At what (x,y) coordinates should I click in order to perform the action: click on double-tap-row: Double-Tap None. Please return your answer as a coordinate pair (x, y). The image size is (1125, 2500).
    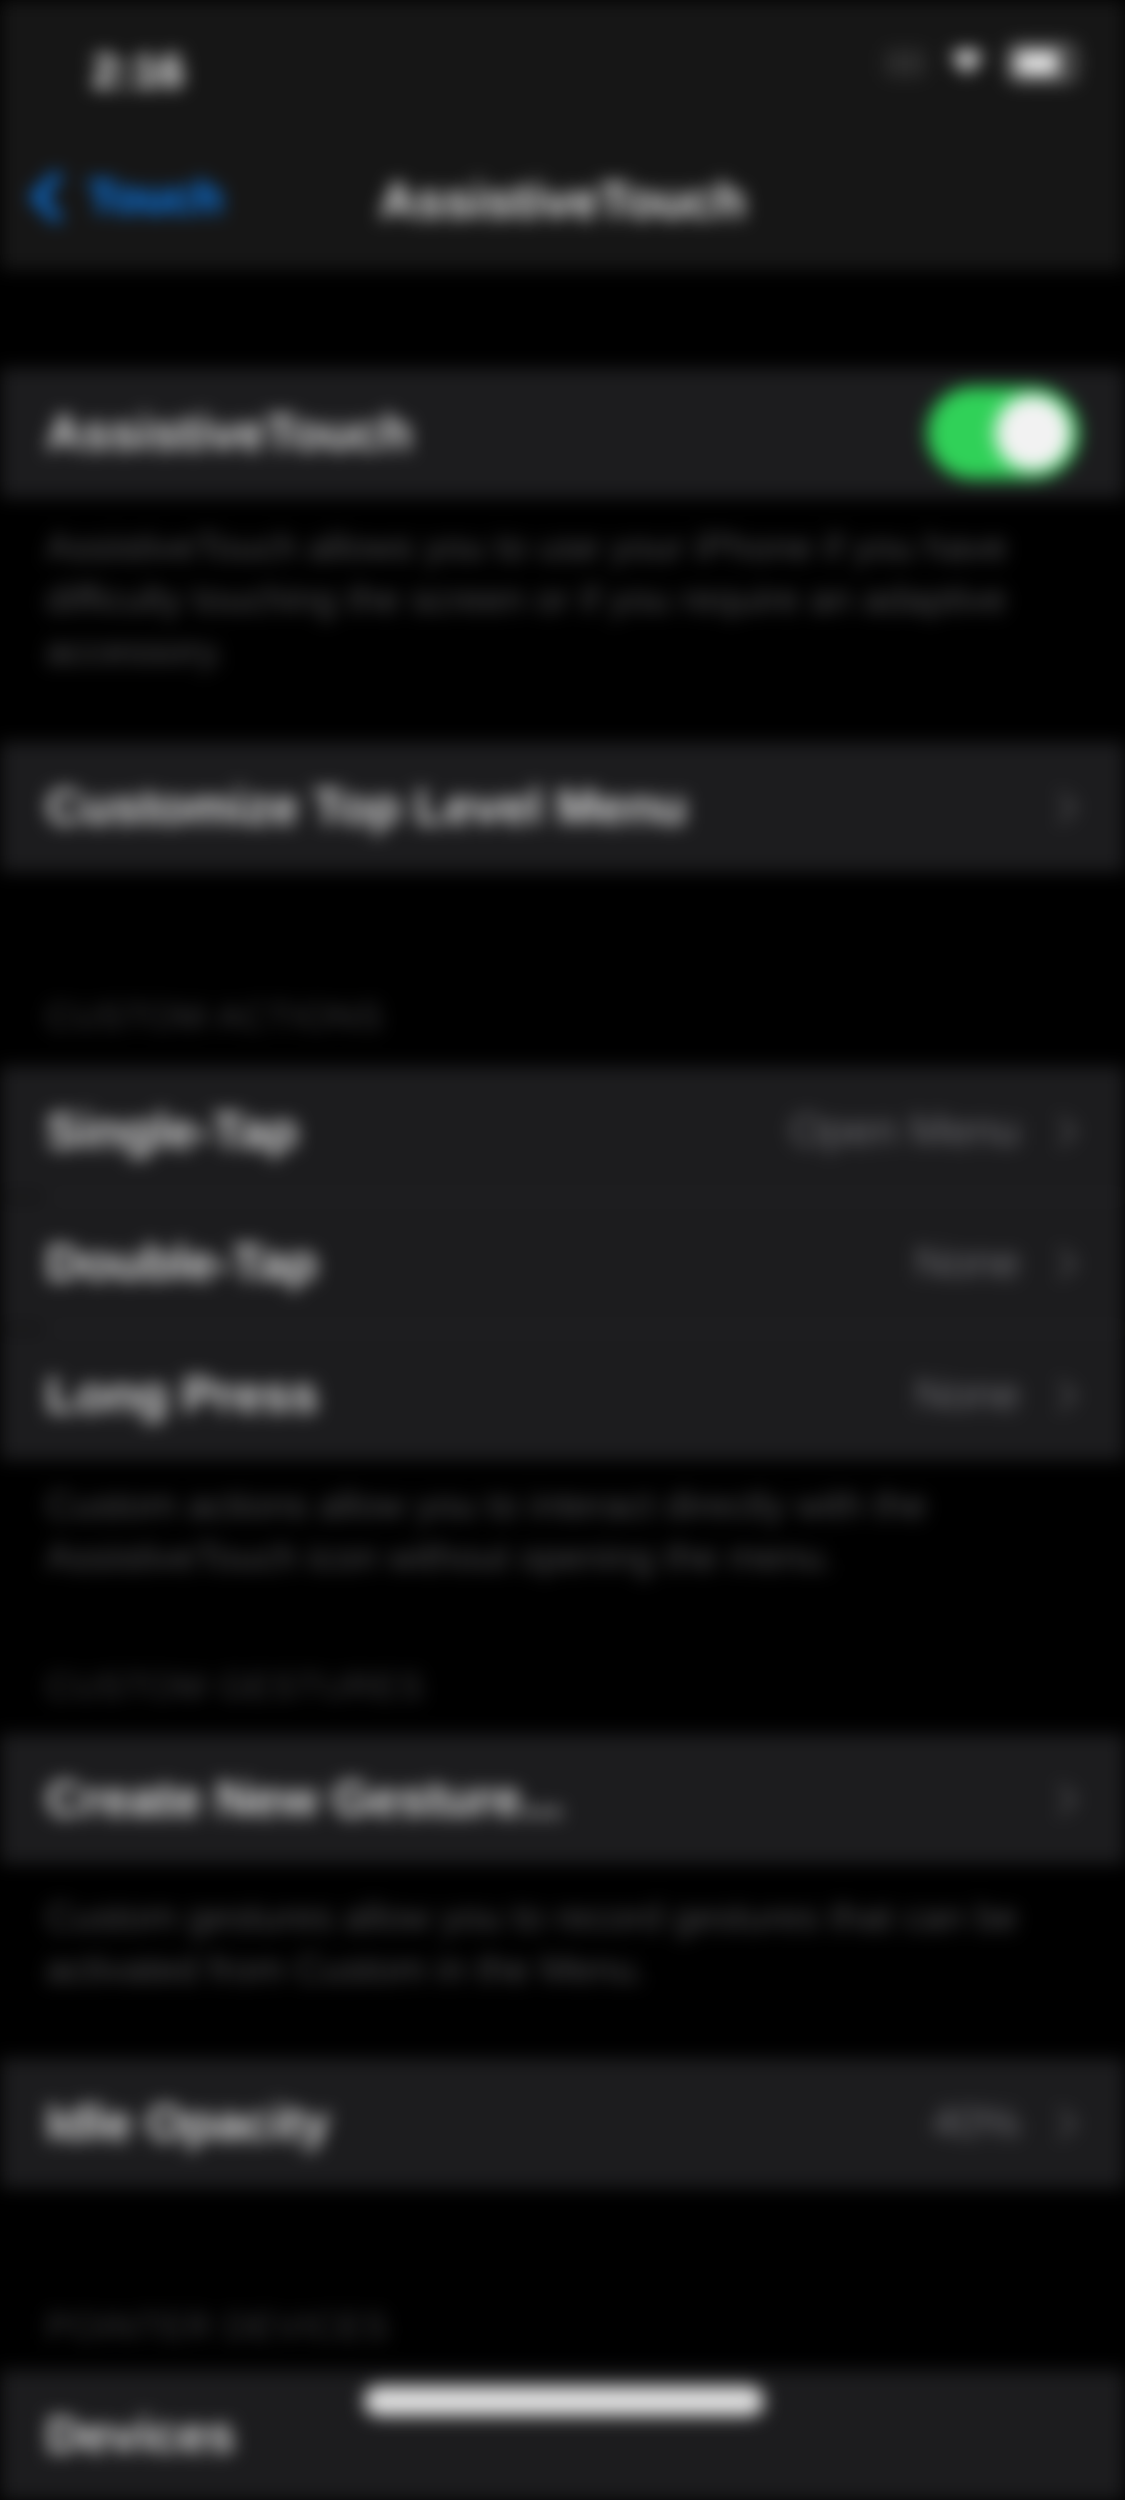
    Looking at the image, I should click on (562, 1263).